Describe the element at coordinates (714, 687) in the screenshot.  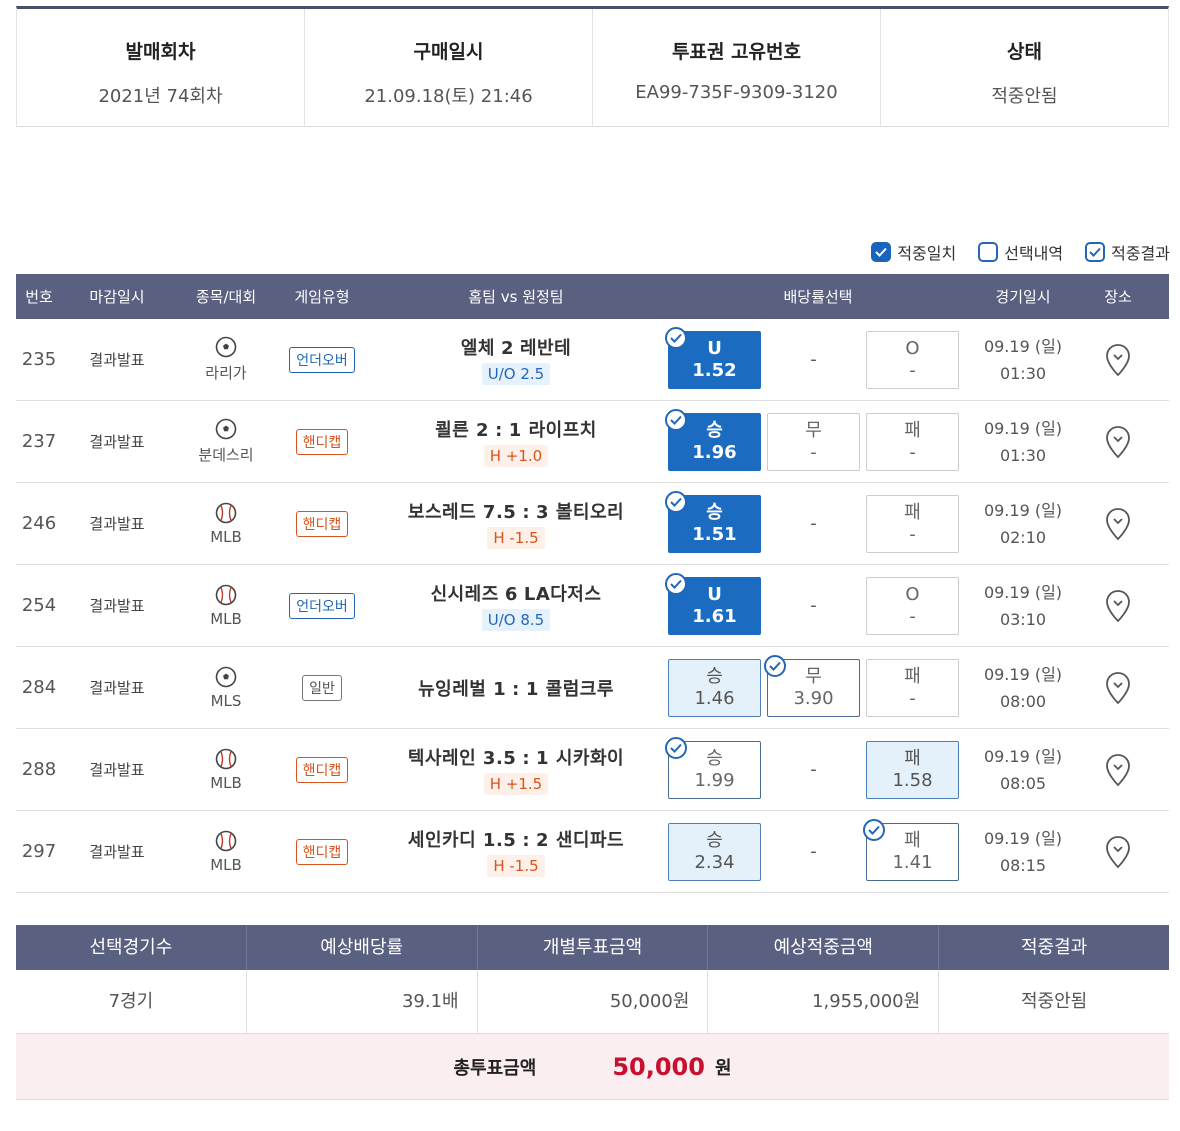
I see `odds-option-1: 승 1.46` at that location.